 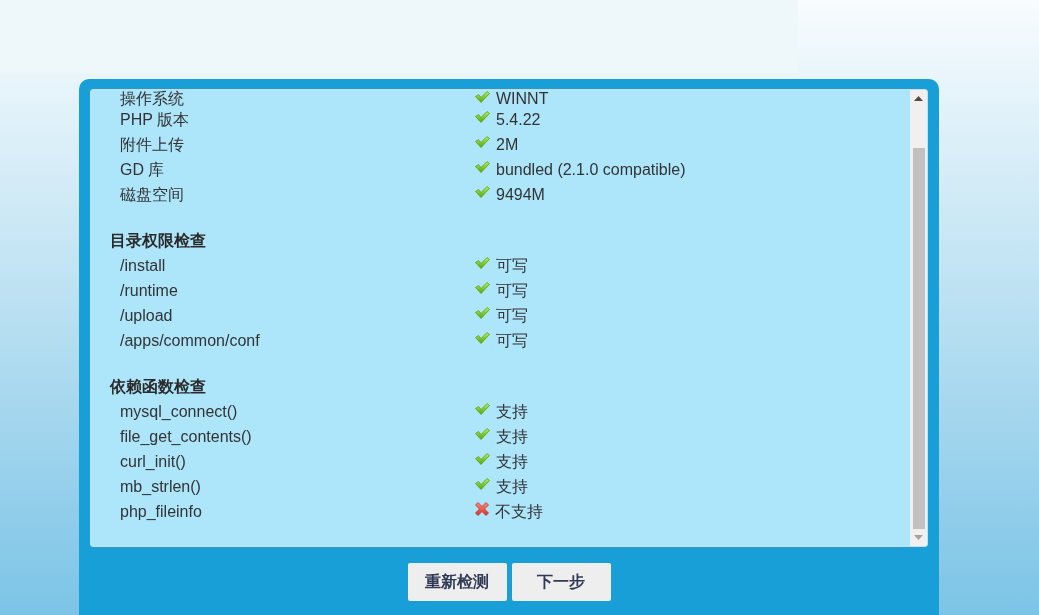 I want to click on section-heading: 依赖函数检查, so click(x=158, y=387).